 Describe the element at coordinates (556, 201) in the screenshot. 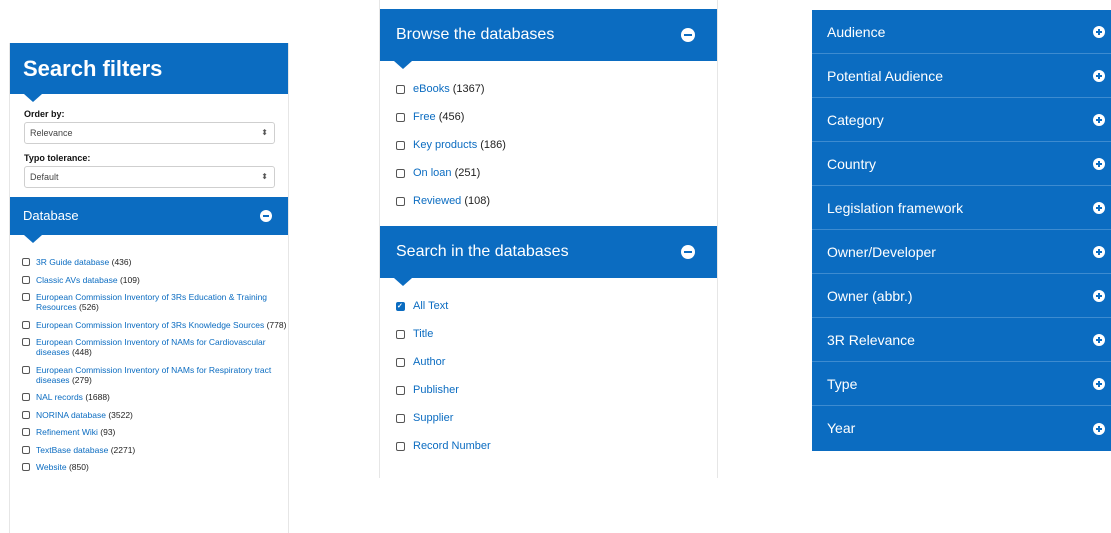

I see `list-item: Reviewed (108)` at that location.